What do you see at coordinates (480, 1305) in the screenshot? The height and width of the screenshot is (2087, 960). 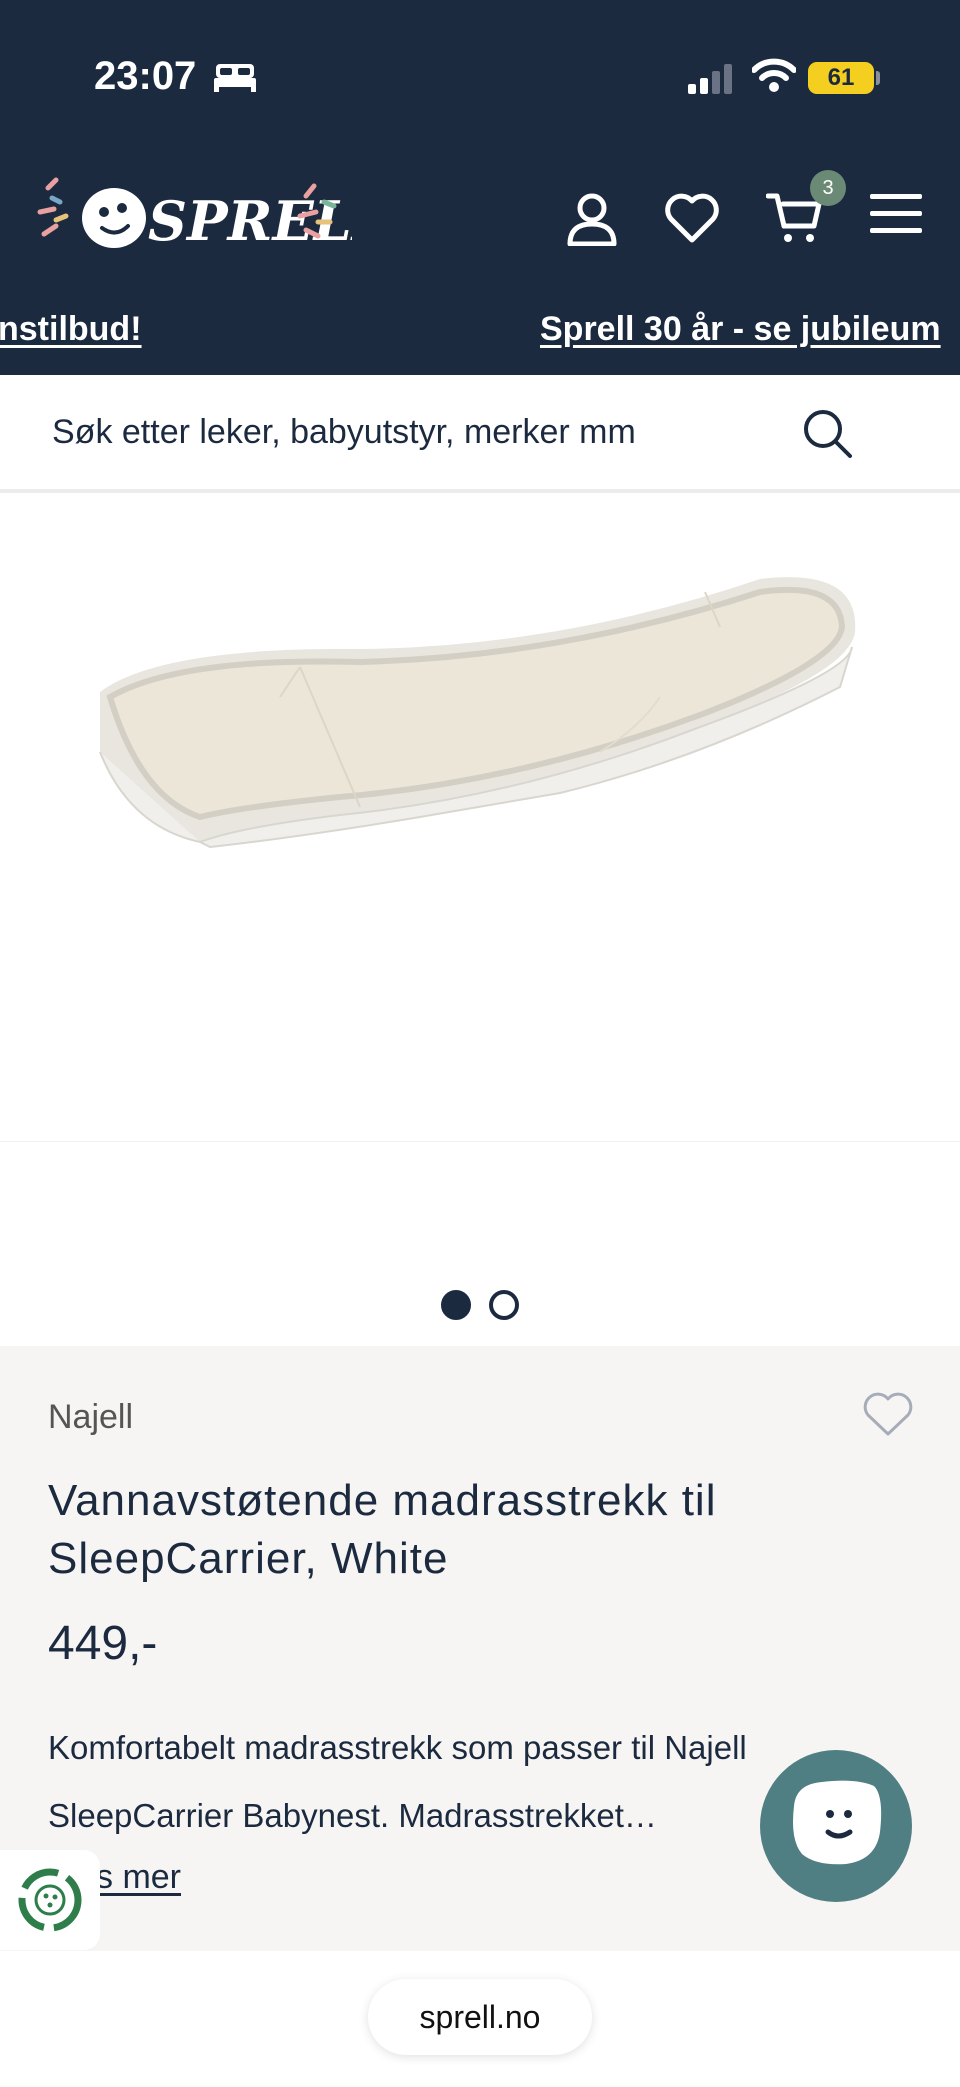 I see `image-pagination` at bounding box center [480, 1305].